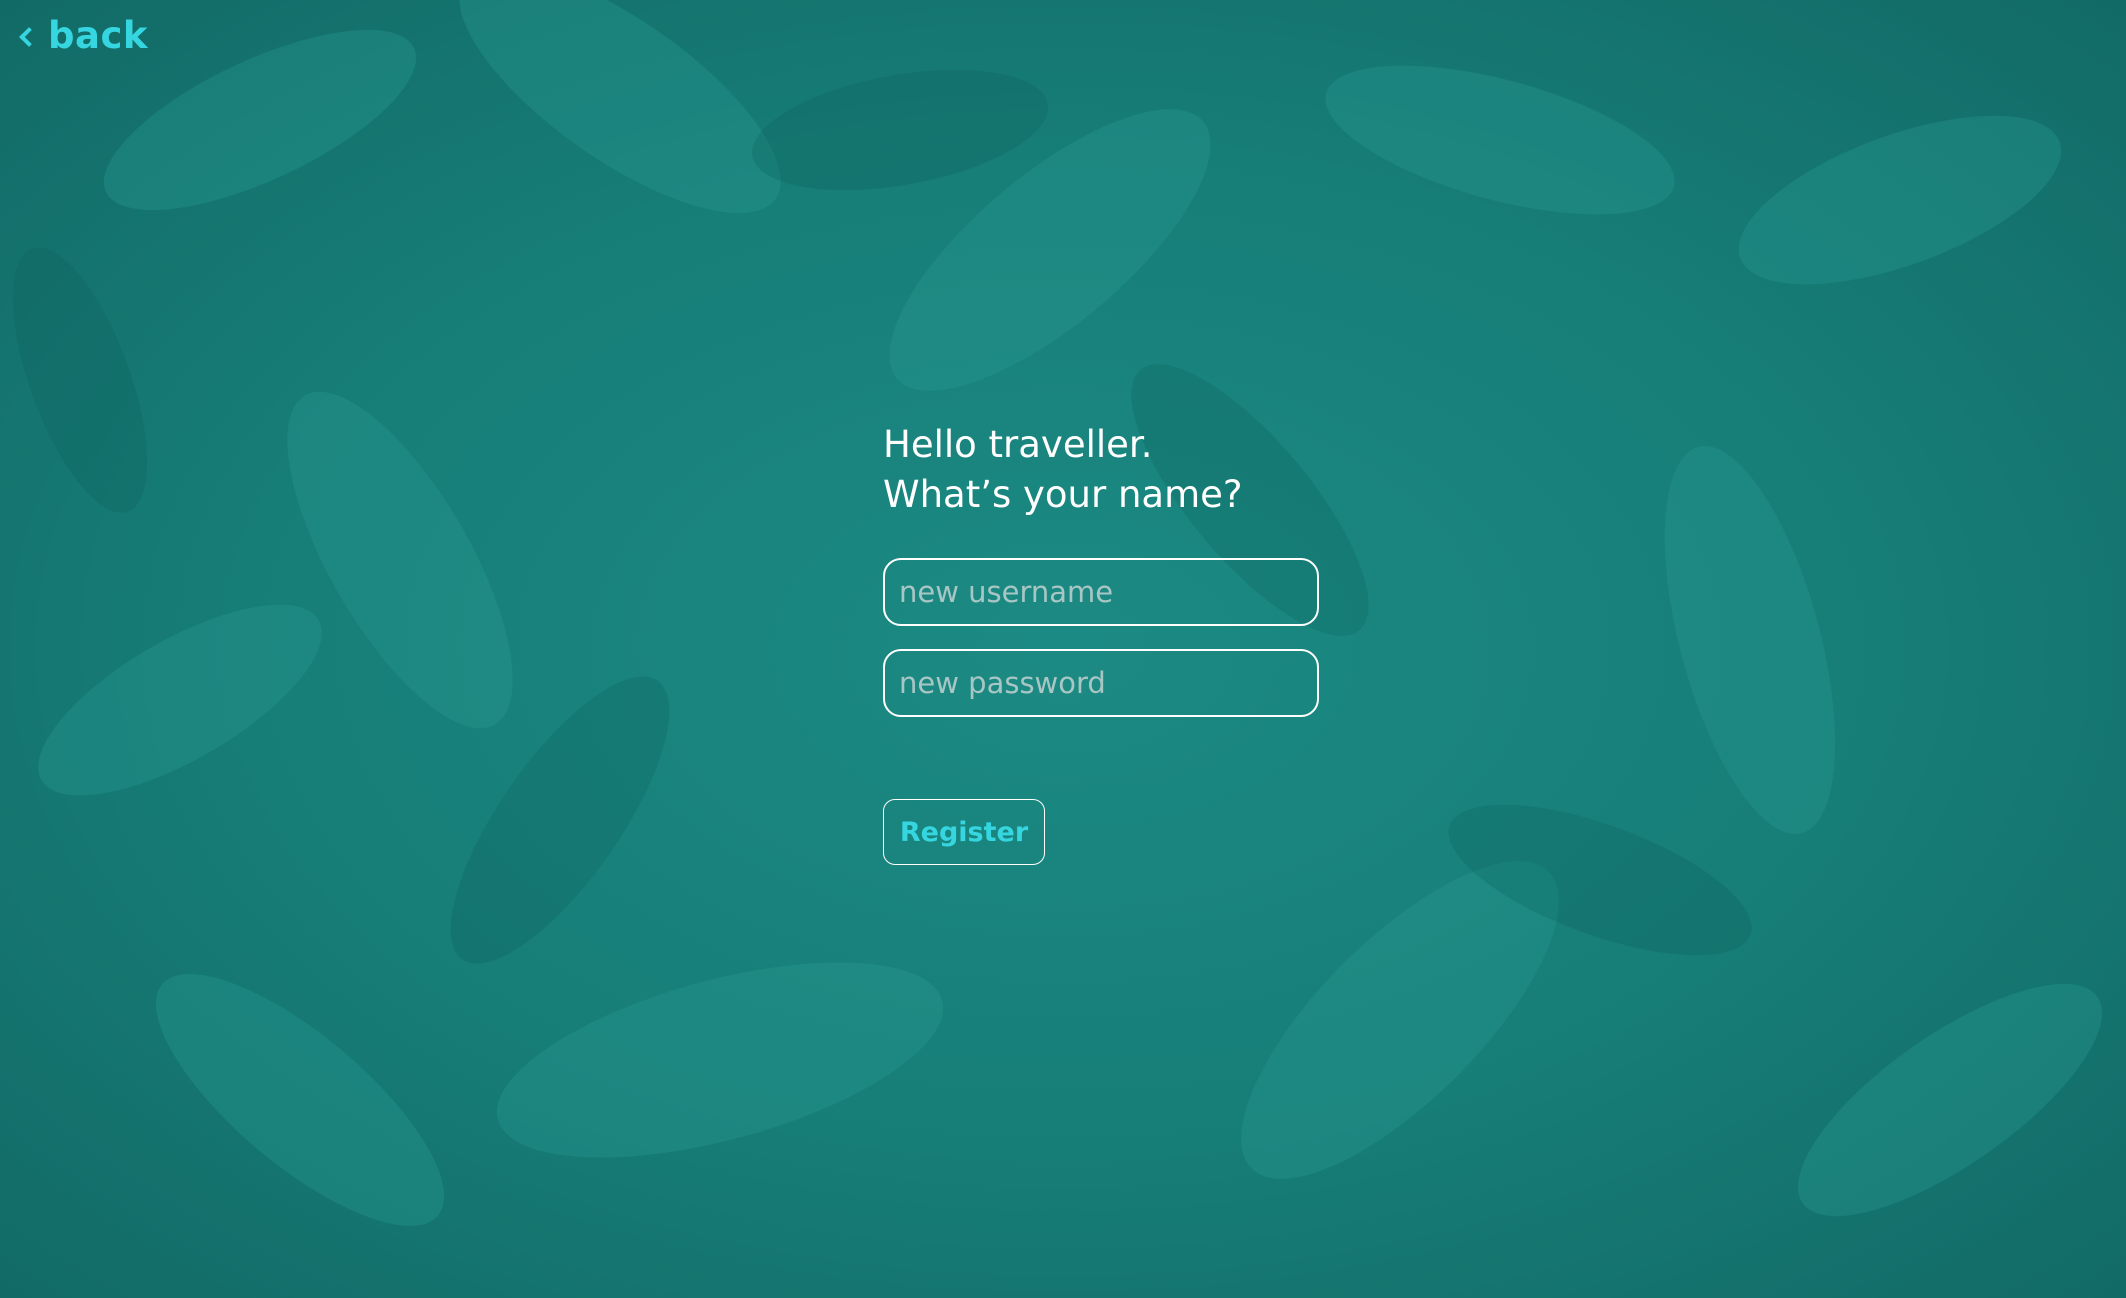 This screenshot has width=2126, height=1298. Describe the element at coordinates (98, 35) in the screenshot. I see `back-label: back` at that location.